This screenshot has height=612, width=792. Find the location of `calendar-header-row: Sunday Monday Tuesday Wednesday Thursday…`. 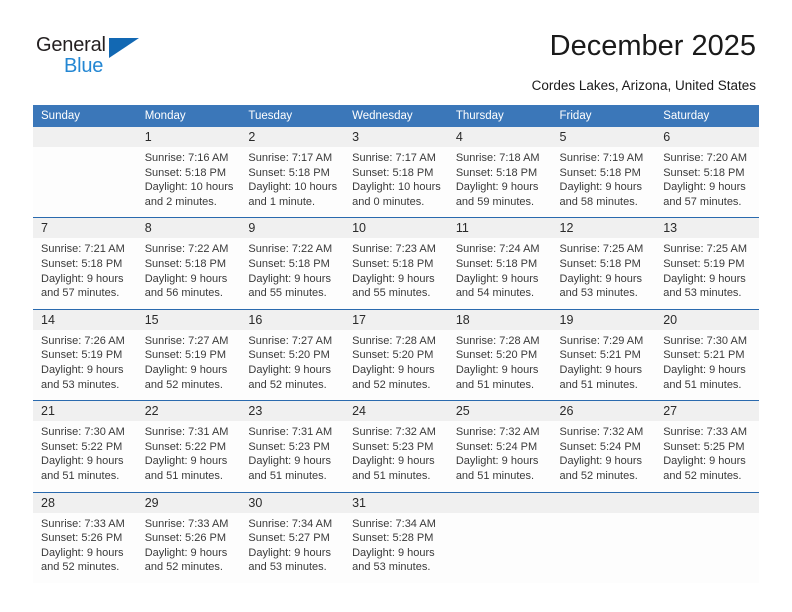

calendar-header-row: Sunday Monday Tuesday Wednesday Thursday… is located at coordinates (396, 116).